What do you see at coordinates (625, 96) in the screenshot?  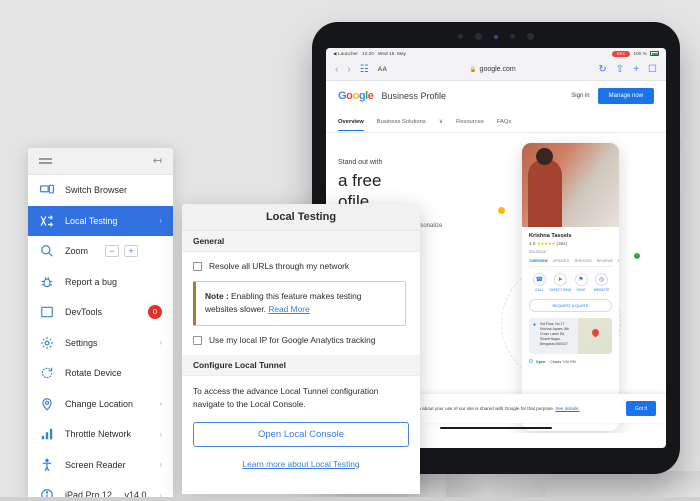 I see `manage-now-button: Manage now` at bounding box center [625, 96].